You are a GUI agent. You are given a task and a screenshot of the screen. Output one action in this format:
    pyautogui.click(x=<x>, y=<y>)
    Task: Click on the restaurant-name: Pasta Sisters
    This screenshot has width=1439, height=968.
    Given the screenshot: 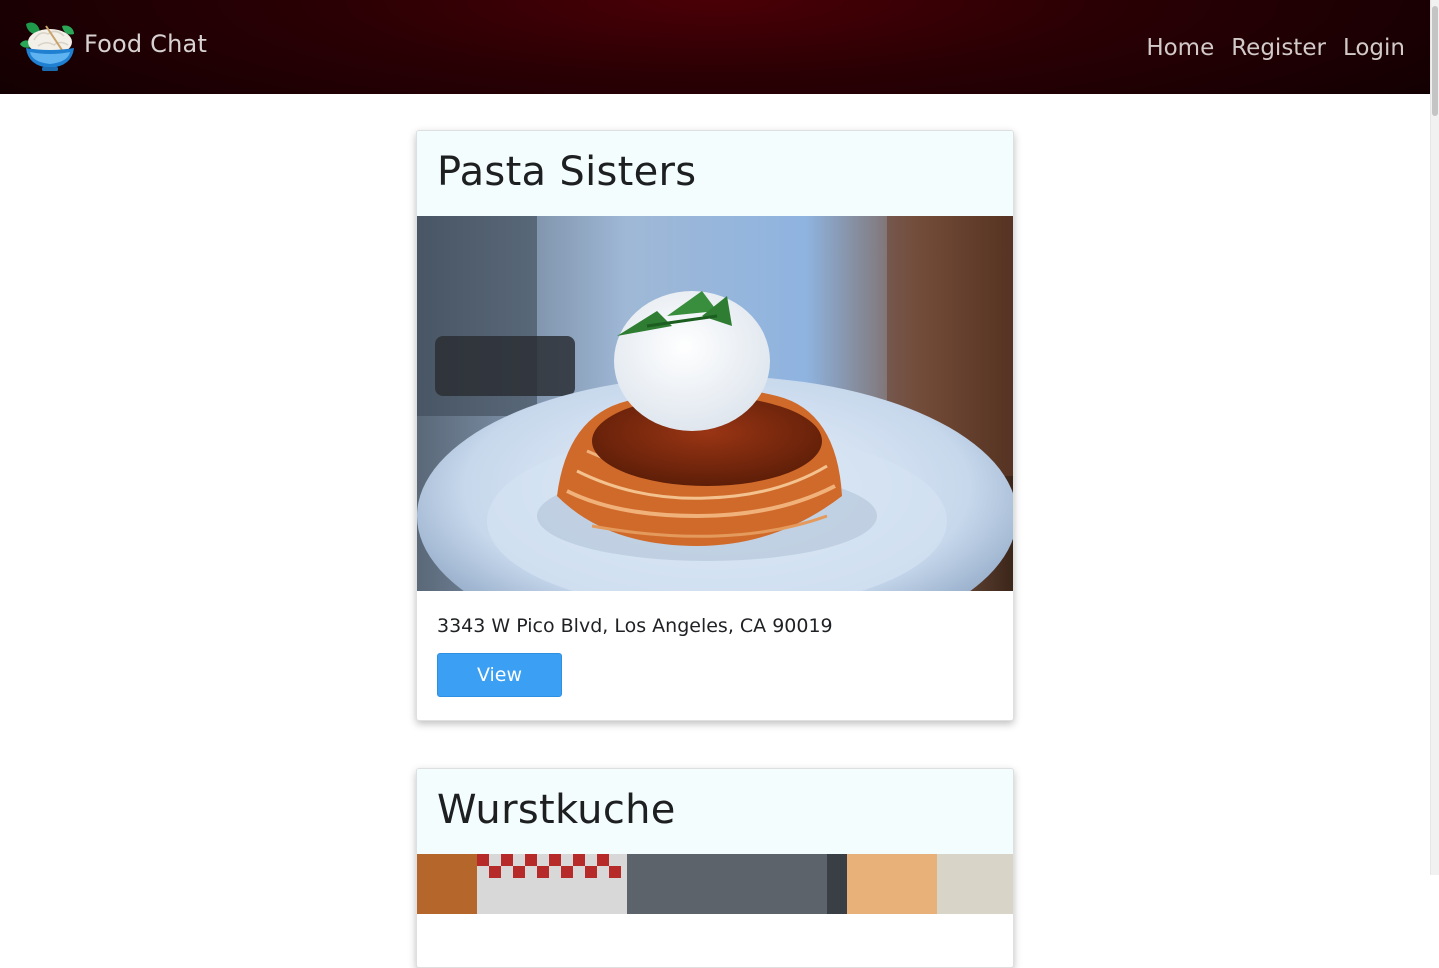 What is the action you would take?
    pyautogui.click(x=567, y=172)
    